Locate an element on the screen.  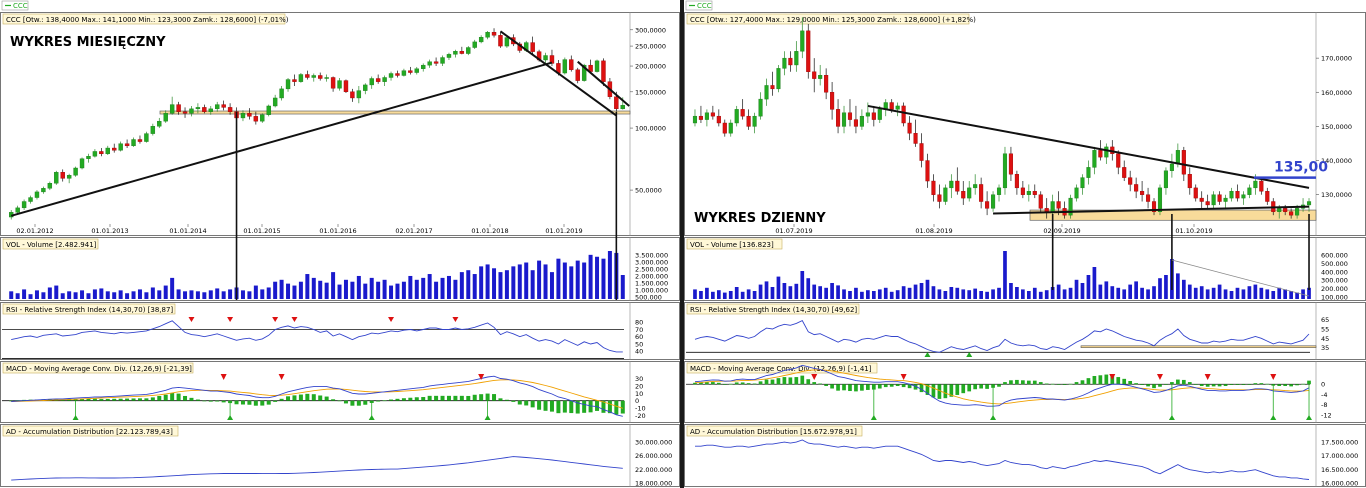
date-axis-label: 02.01.2012 is located at coordinates (34, 231).